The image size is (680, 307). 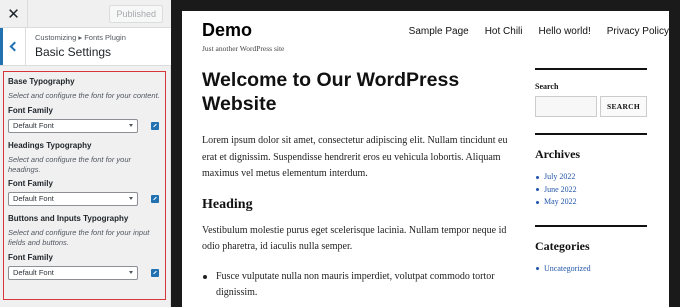 I want to click on archives-list: July 2022 June 2022 May 2022, so click(x=591, y=190).